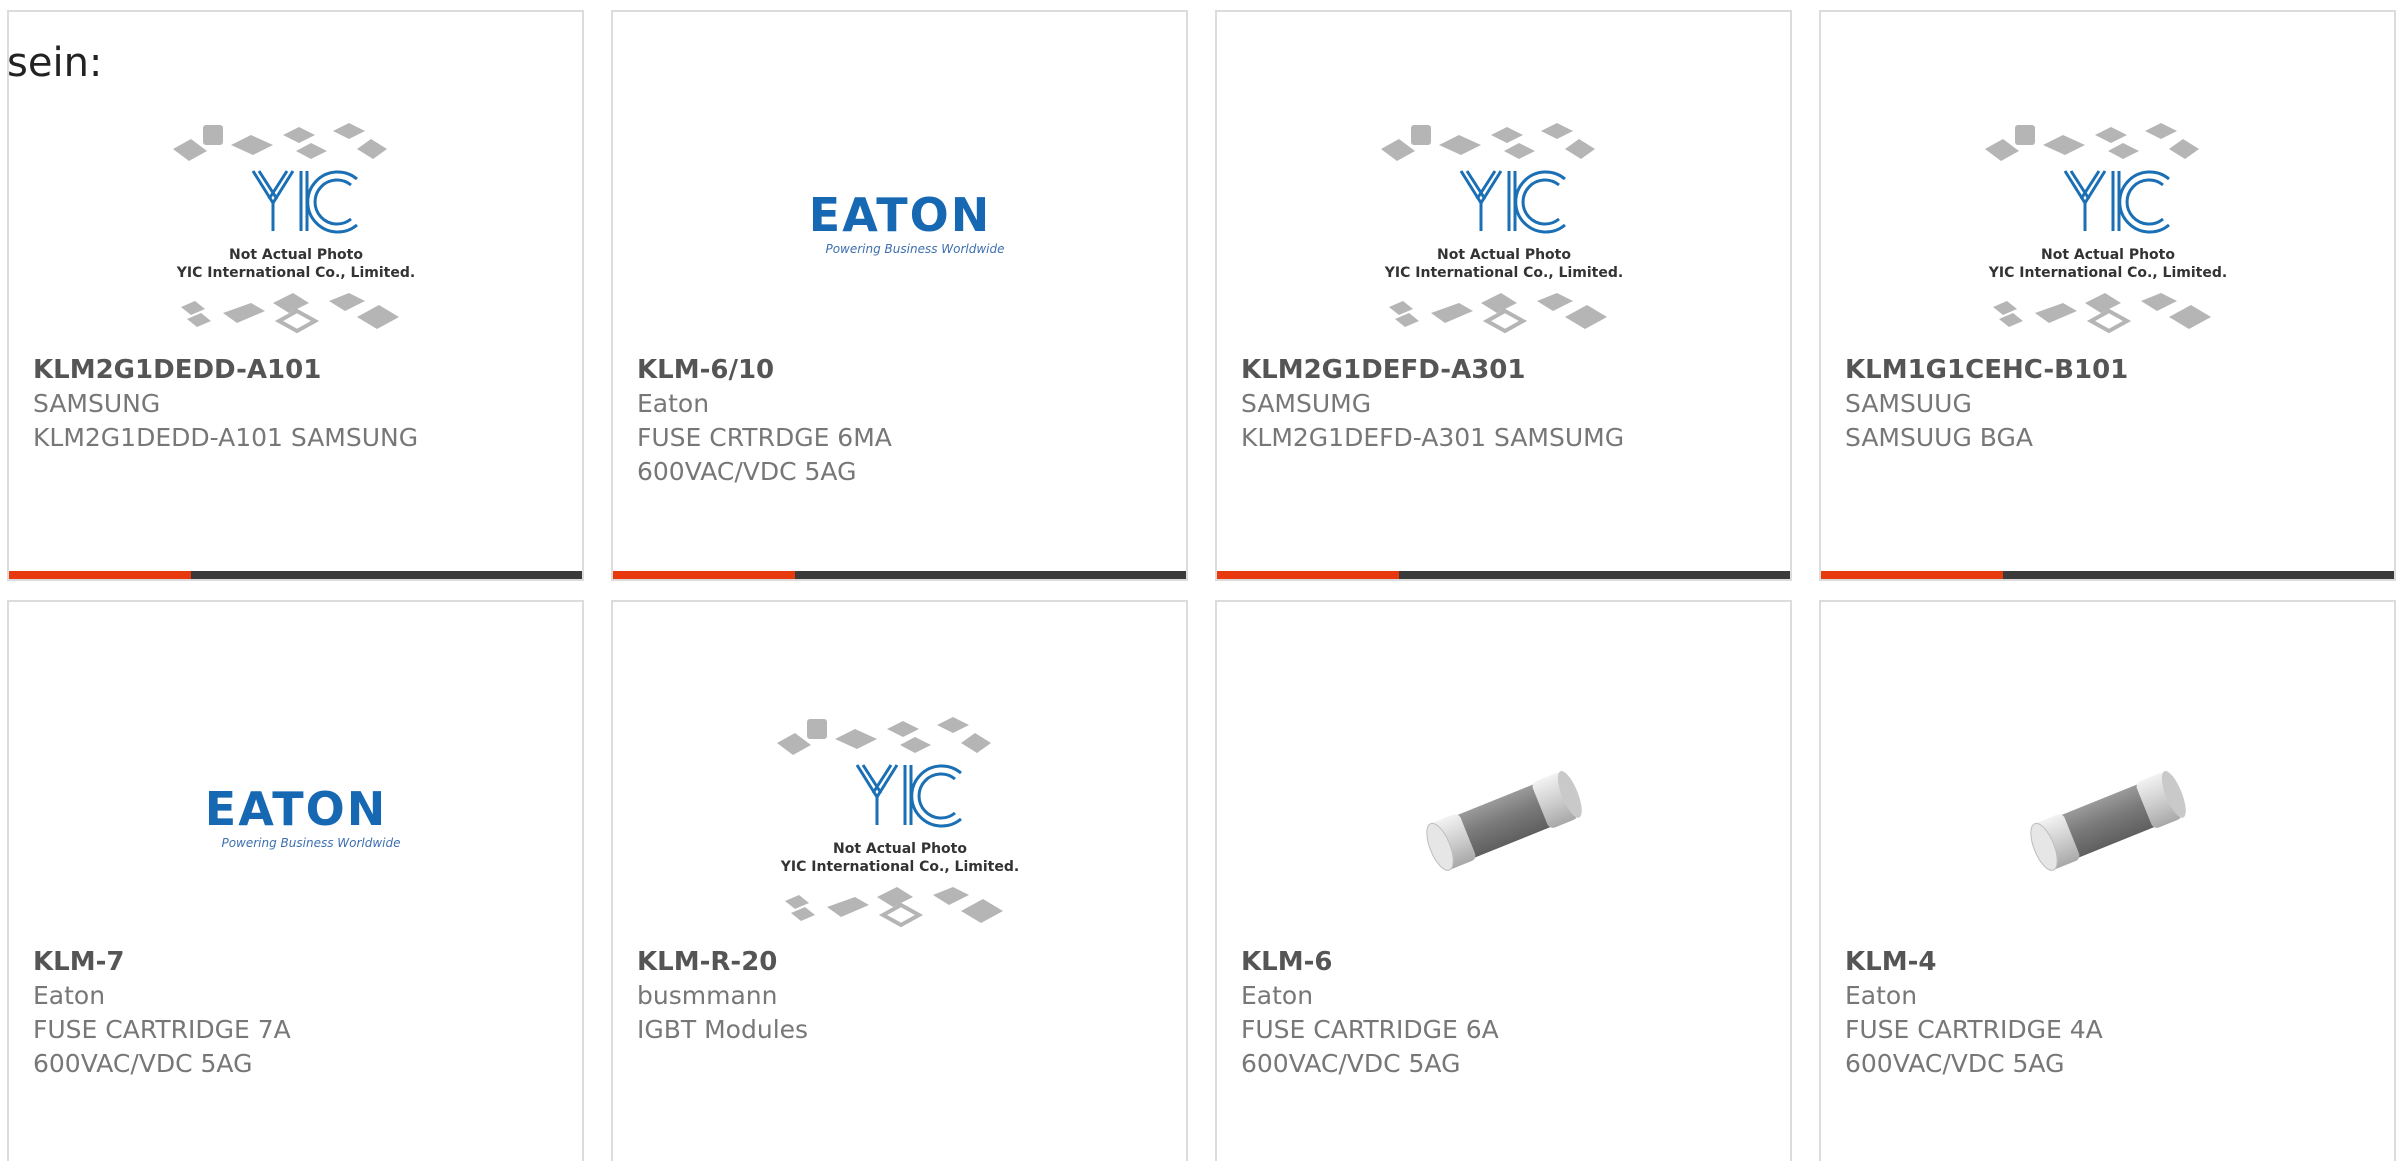  Describe the element at coordinates (97, 403) in the screenshot. I see `manufacturer: SAMSUNG` at that location.